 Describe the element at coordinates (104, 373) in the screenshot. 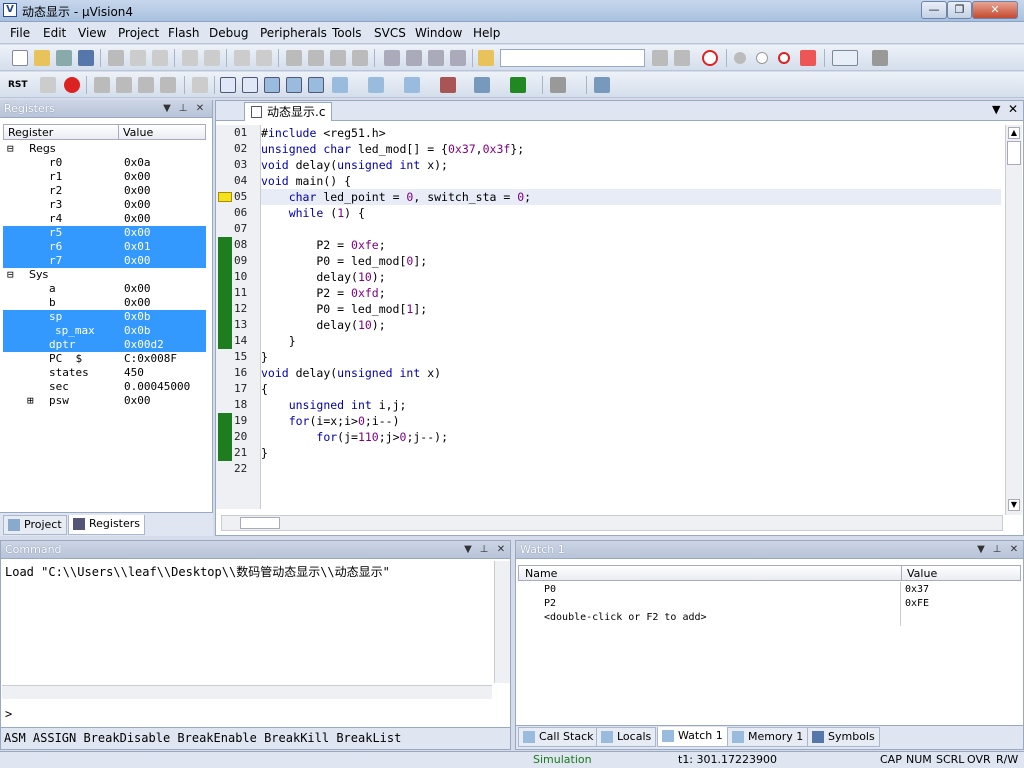

I see `register-row: states 450` at that location.